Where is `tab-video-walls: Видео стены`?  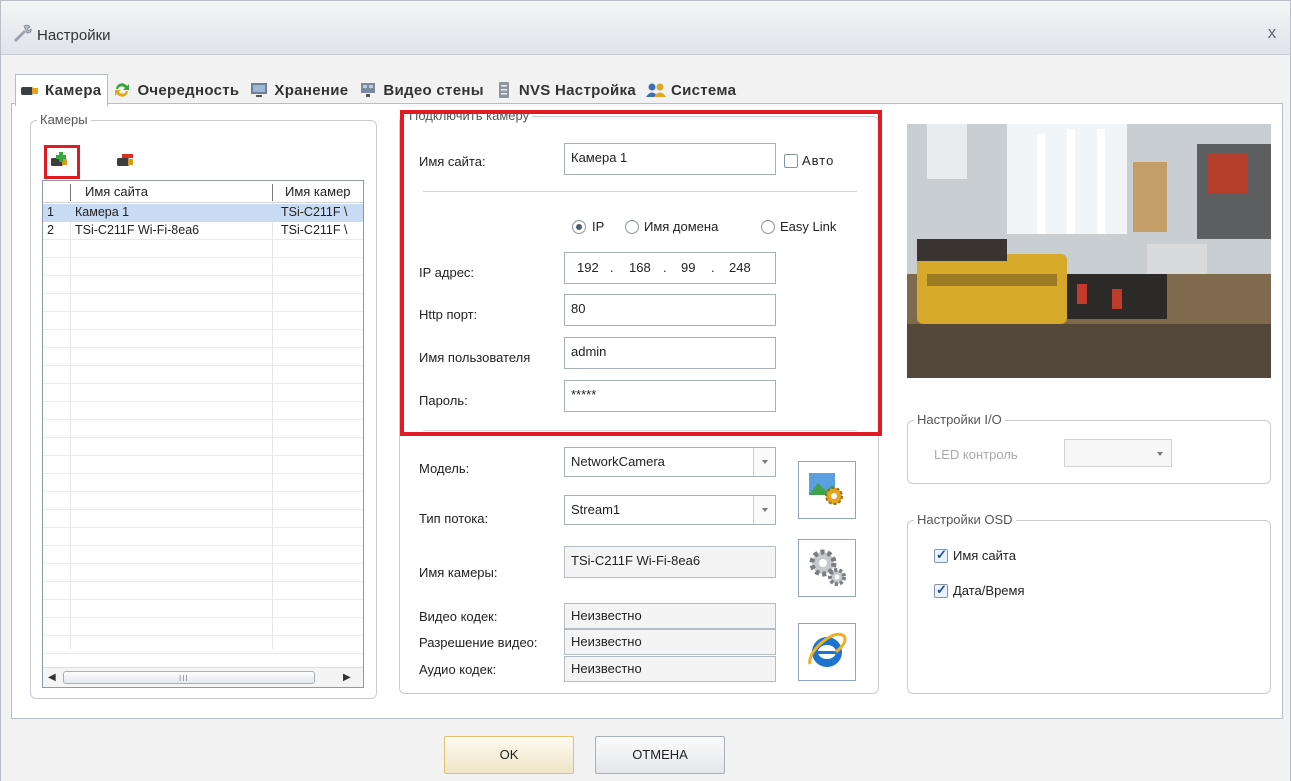 tab-video-walls: Видео стены is located at coordinates (421, 90).